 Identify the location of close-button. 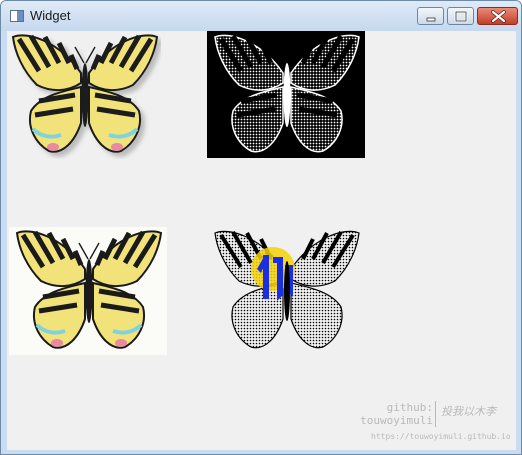
(497, 16).